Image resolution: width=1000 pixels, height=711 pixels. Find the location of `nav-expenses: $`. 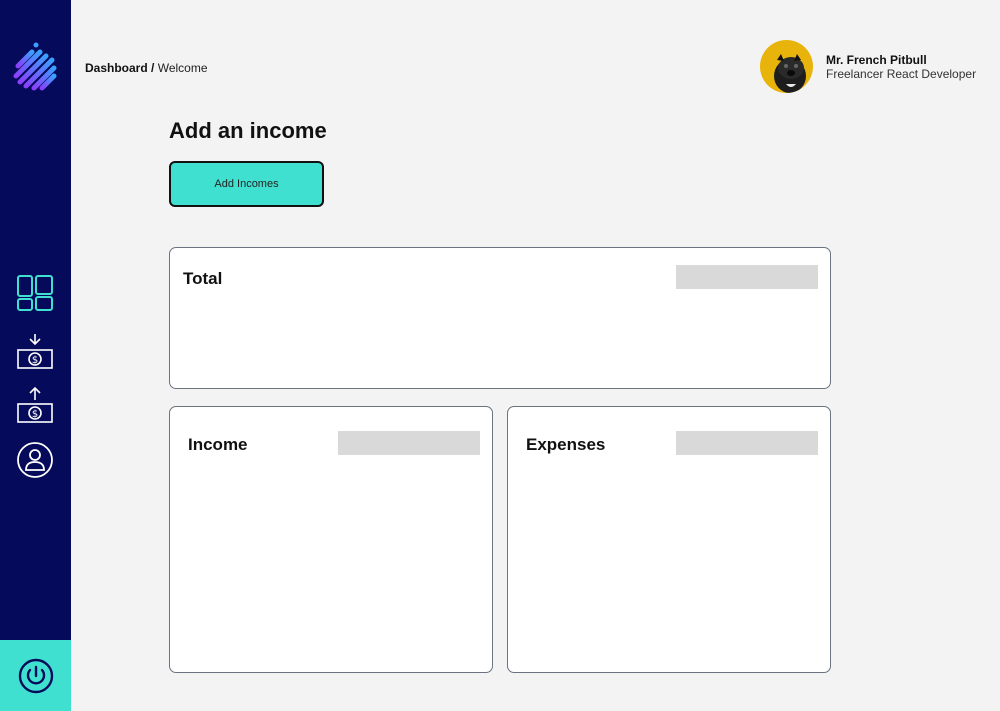

nav-expenses: $ is located at coordinates (35, 406).